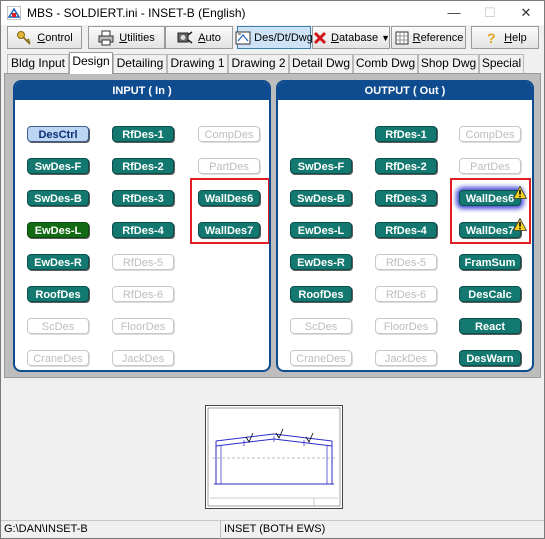  I want to click on help-hotkey: H, so click(508, 37).